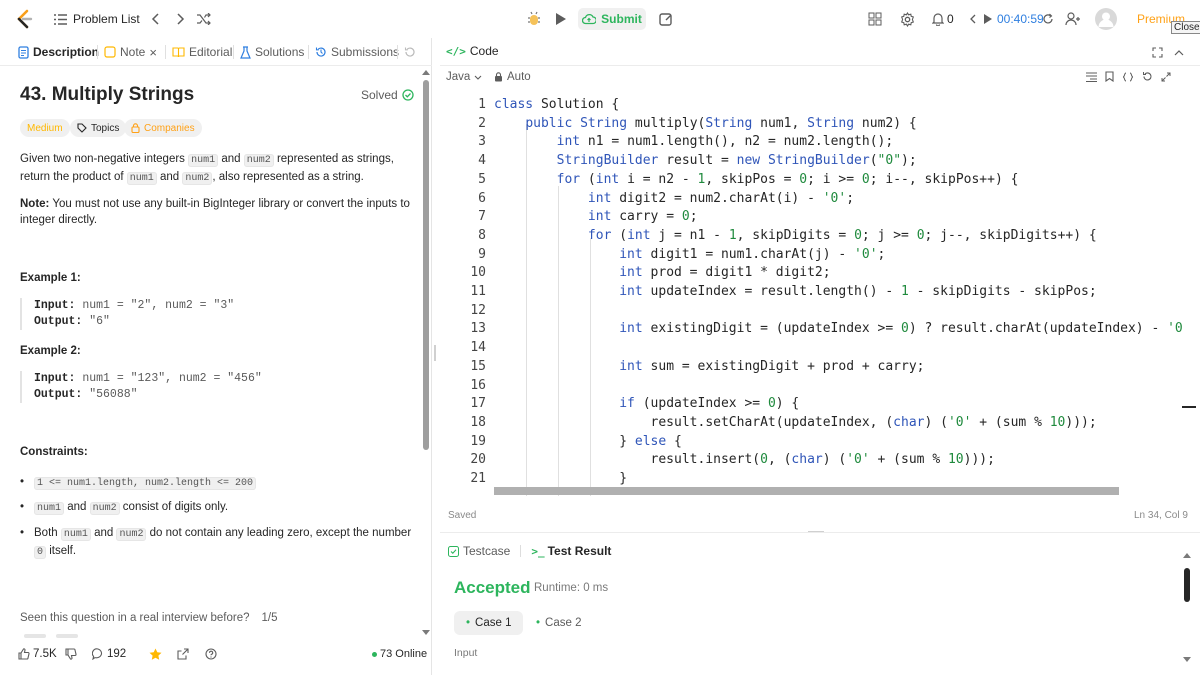 The width and height of the screenshot is (1200, 675). Describe the element at coordinates (665, 19) in the screenshot. I see `notes-icon` at that location.